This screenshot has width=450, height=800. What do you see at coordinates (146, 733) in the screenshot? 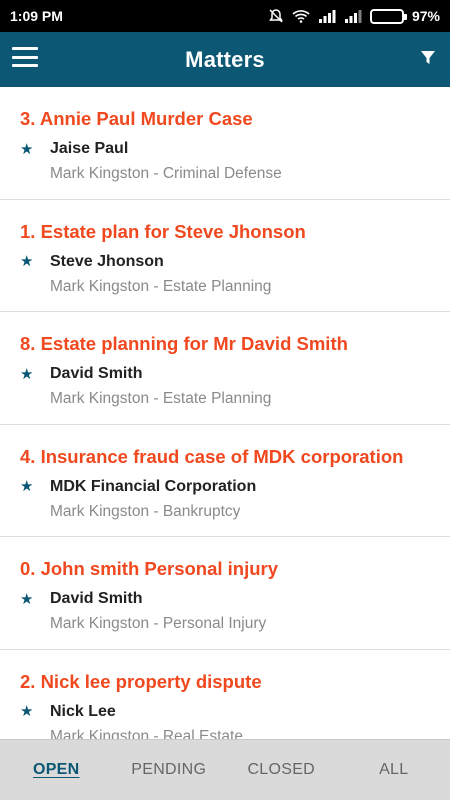
I see `matter-detail: Mark Kingston - Real Estate` at bounding box center [146, 733].